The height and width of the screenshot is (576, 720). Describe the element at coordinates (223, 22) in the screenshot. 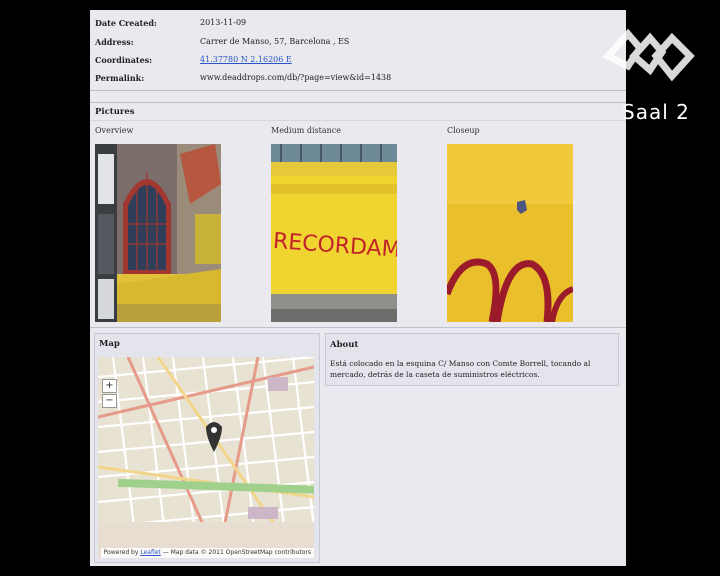

I see `date-created-value: 2013-11-09` at that location.